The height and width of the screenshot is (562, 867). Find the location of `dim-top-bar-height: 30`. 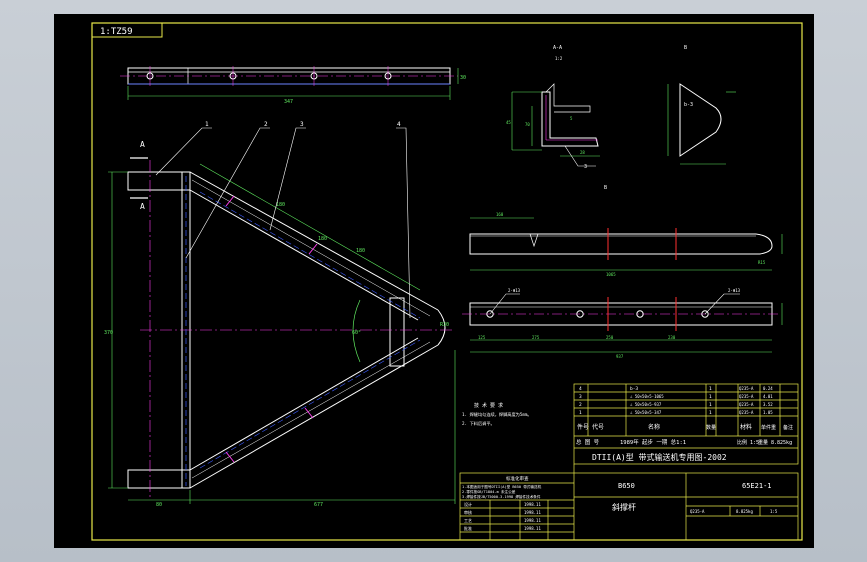

dim-top-bar-height: 30 is located at coordinates (463, 78).